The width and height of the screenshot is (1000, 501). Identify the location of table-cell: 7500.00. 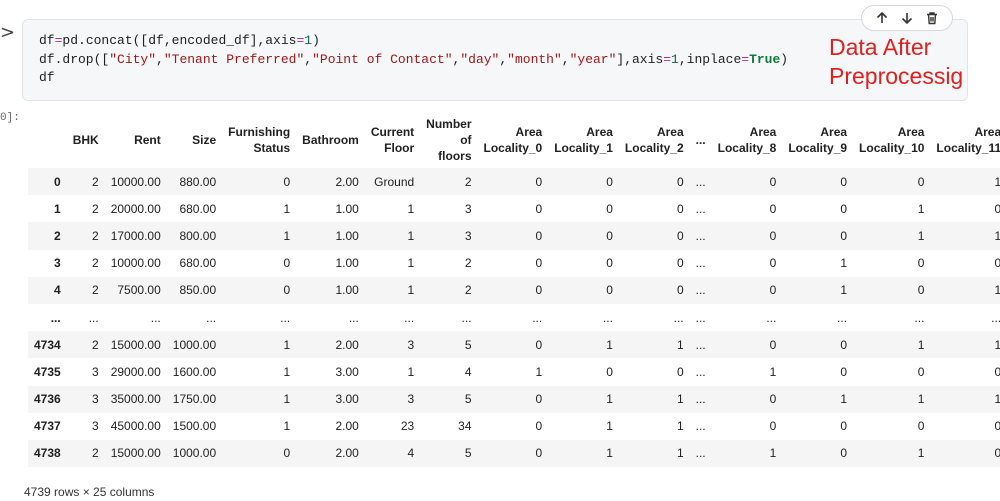
(135, 290).